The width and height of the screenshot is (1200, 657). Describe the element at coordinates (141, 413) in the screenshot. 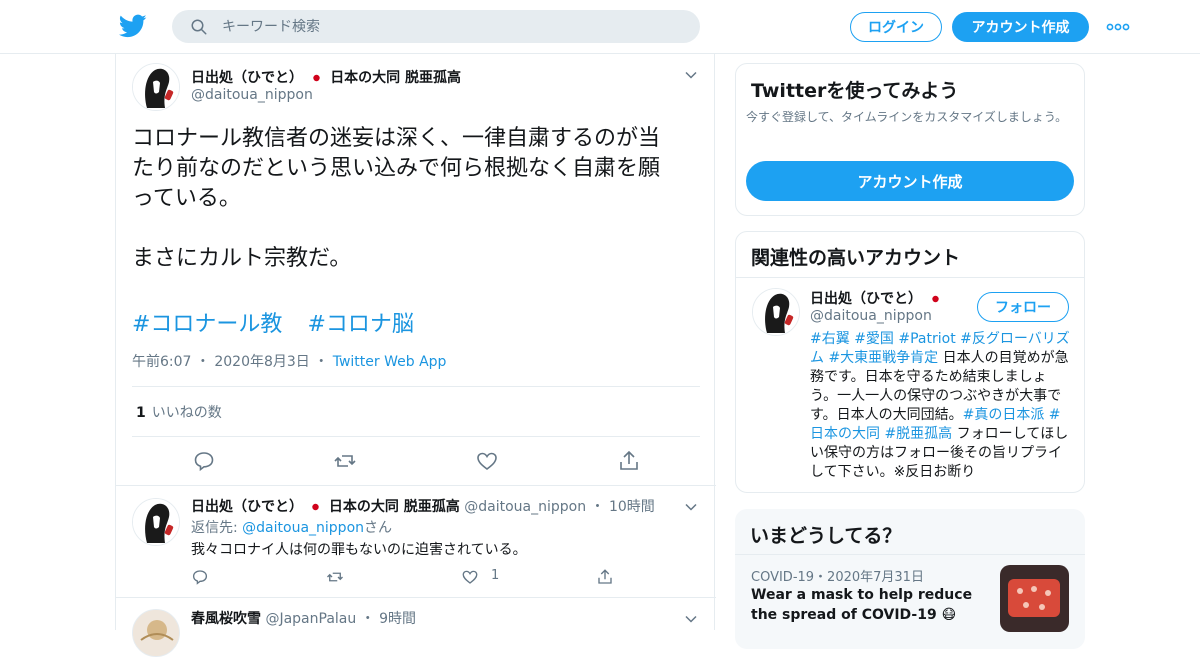

I see `like-count-number: 1` at that location.